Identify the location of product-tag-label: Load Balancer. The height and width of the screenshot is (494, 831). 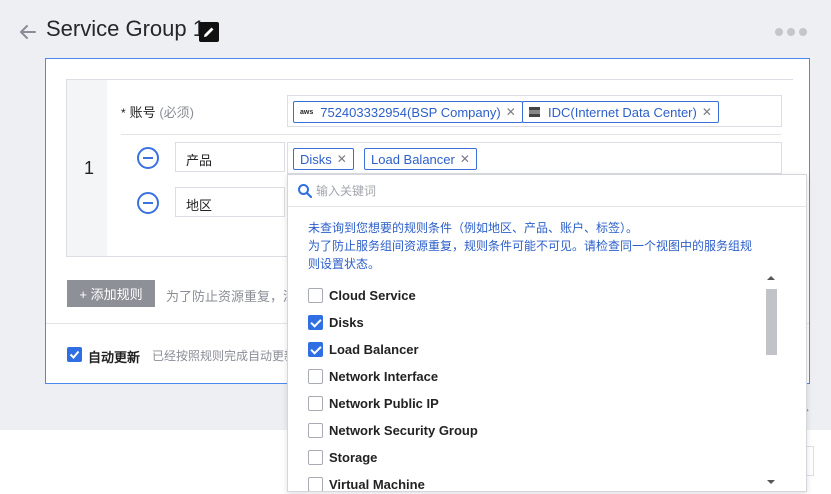
(413, 159).